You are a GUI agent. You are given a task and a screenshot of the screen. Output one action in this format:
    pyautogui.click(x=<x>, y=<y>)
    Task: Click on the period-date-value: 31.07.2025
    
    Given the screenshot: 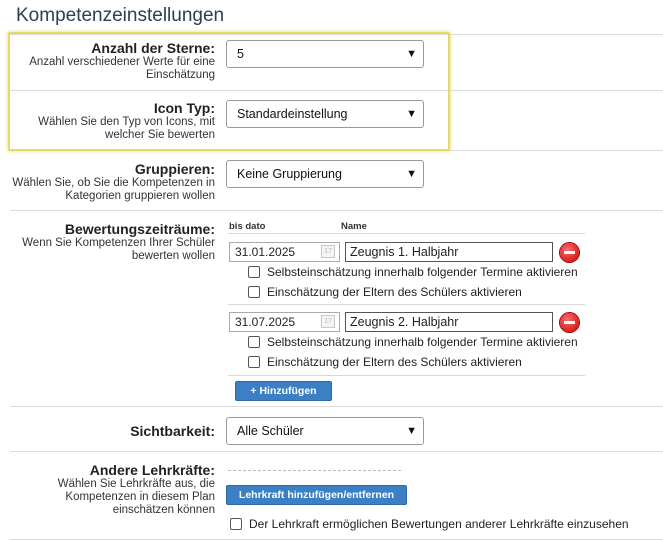 What is the action you would take?
    pyautogui.click(x=265, y=322)
    